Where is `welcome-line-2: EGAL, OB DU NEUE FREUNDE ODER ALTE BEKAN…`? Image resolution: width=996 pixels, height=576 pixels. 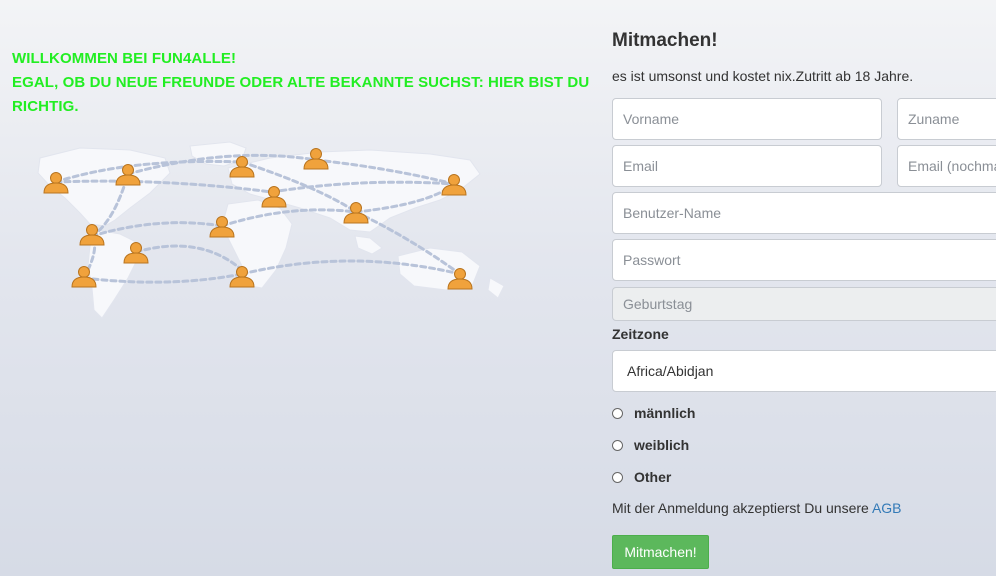 welcome-line-2: EGAL, OB DU NEUE FREUNDE ODER ALTE BEKAN… is located at coordinates (301, 94).